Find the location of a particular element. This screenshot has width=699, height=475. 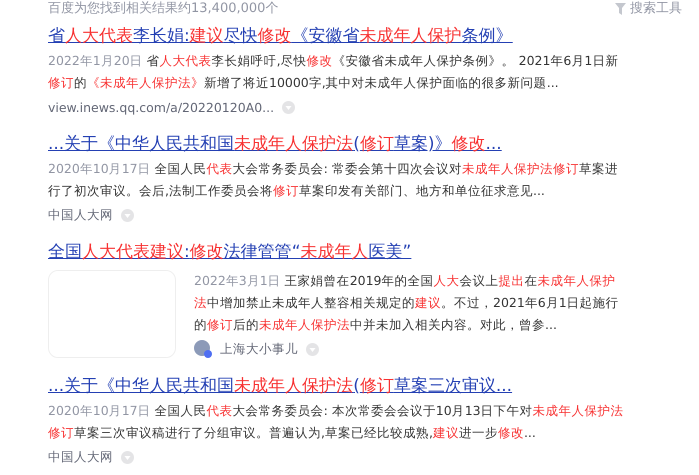

filter-icon is located at coordinates (620, 9).